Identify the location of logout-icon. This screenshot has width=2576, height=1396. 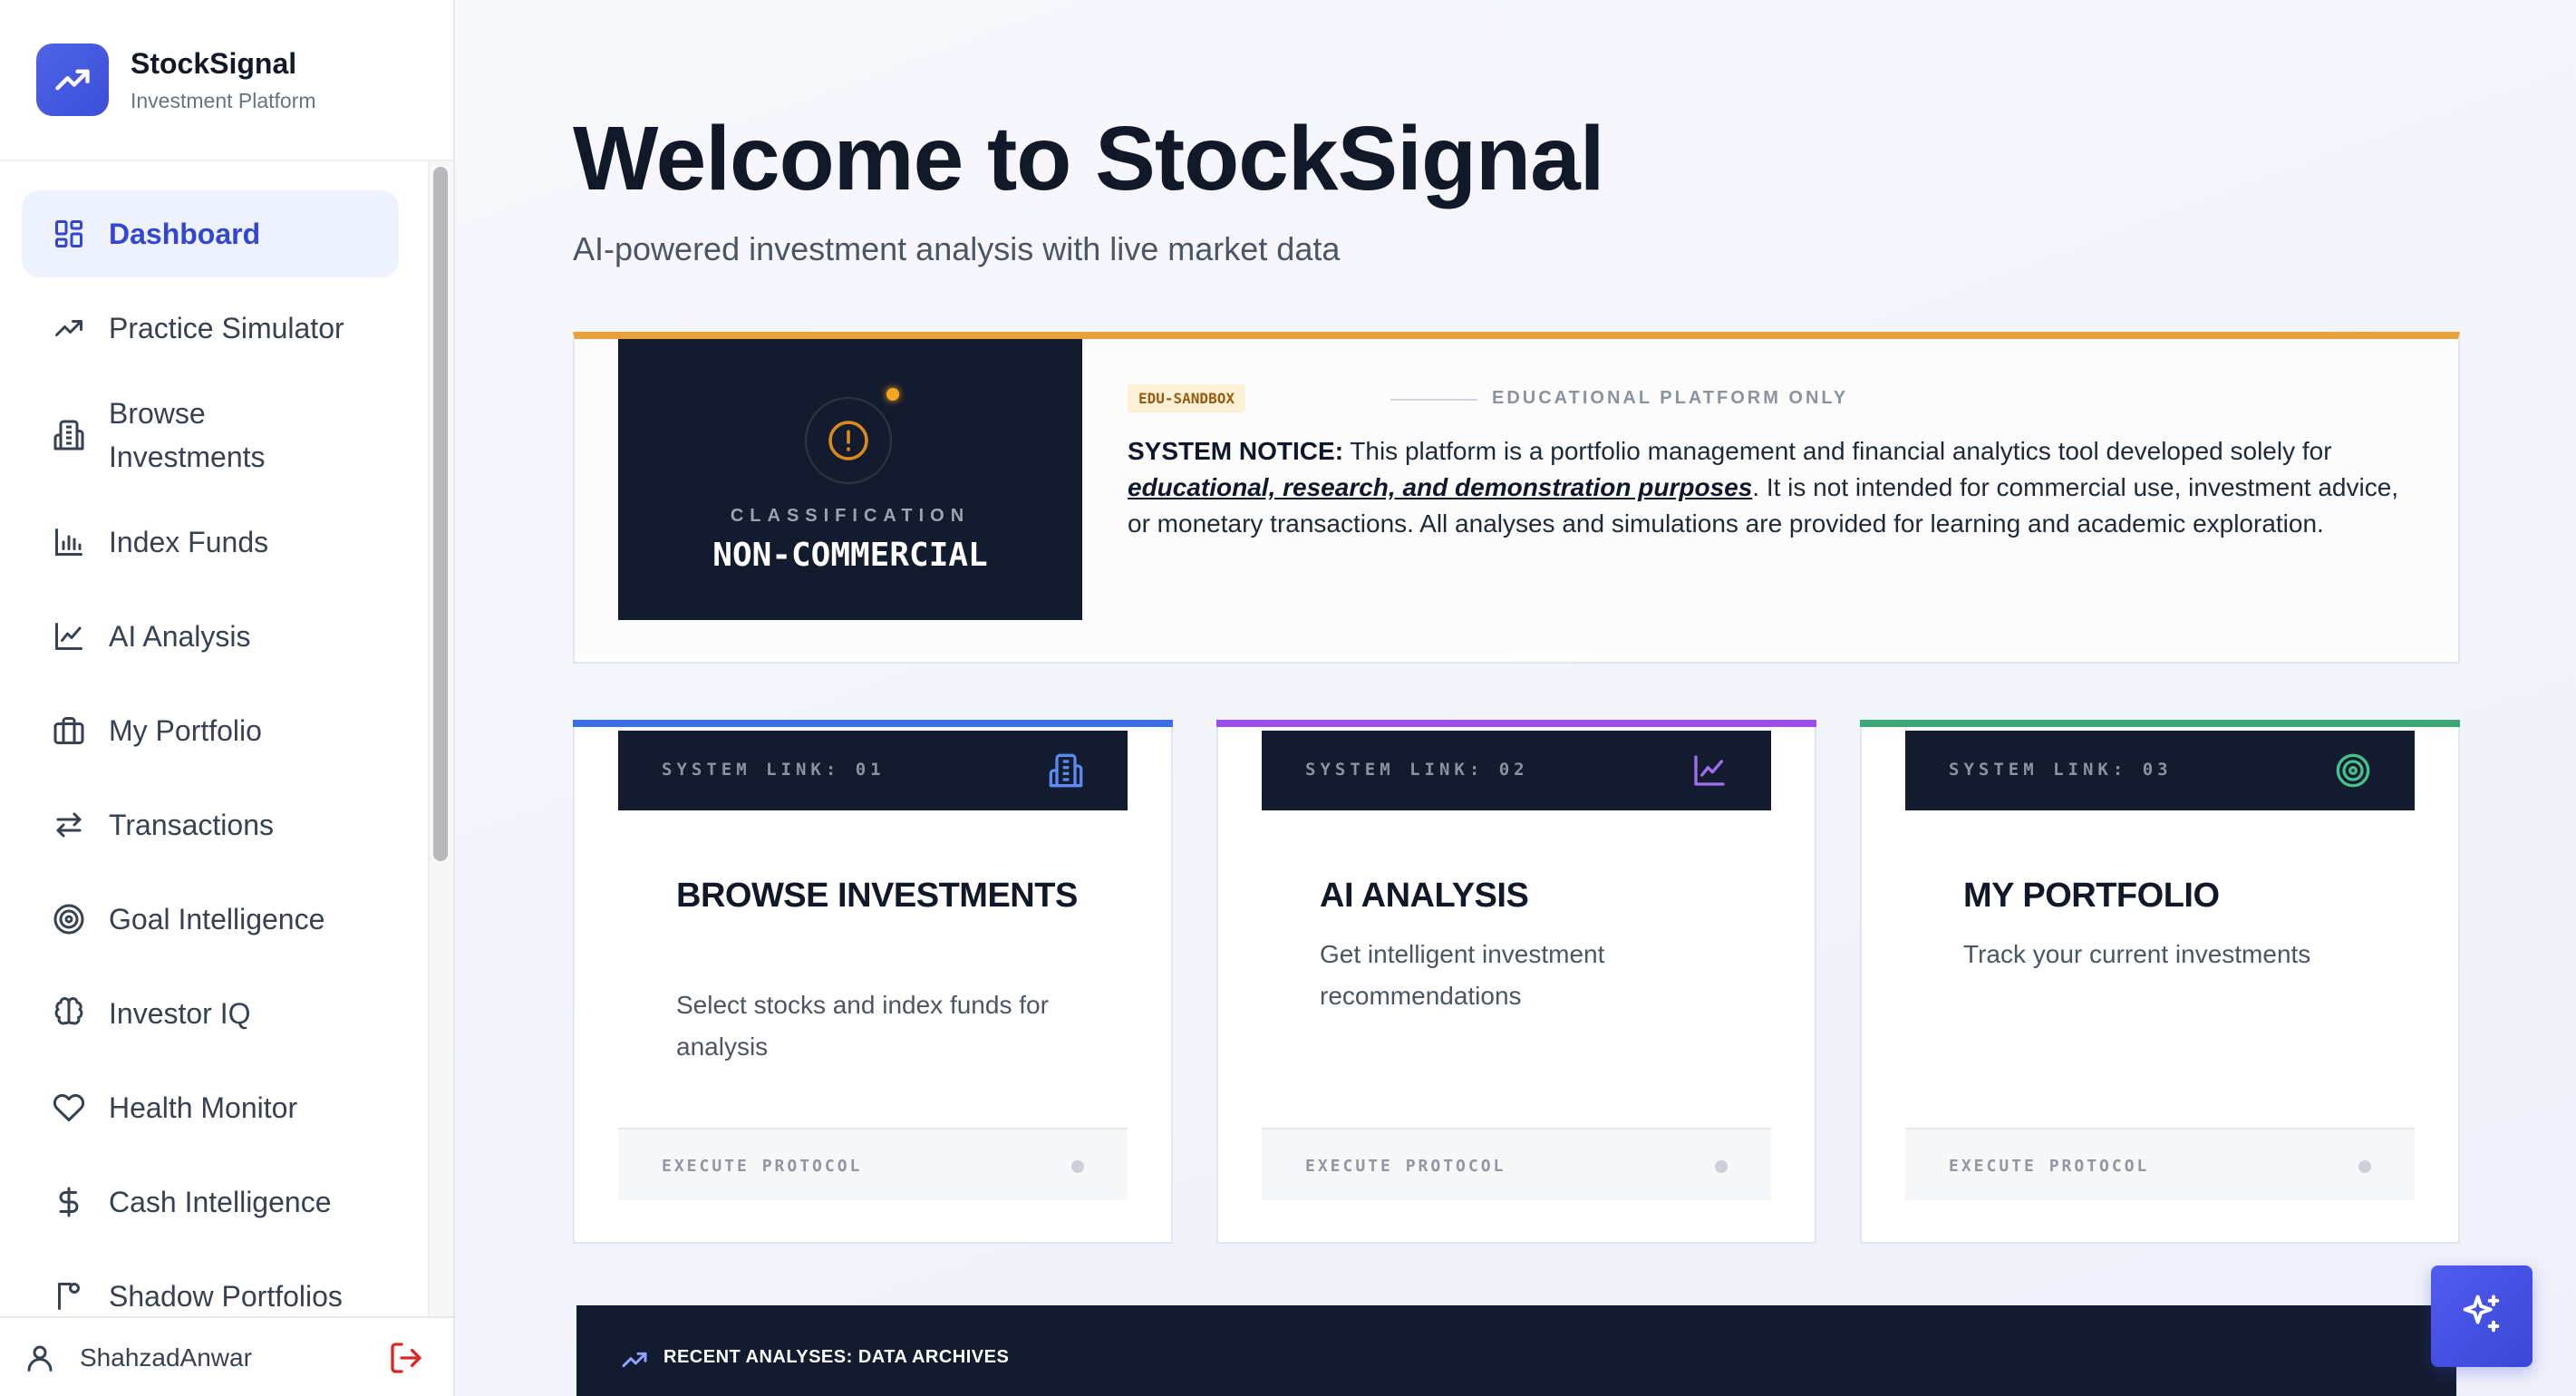
(406, 1360).